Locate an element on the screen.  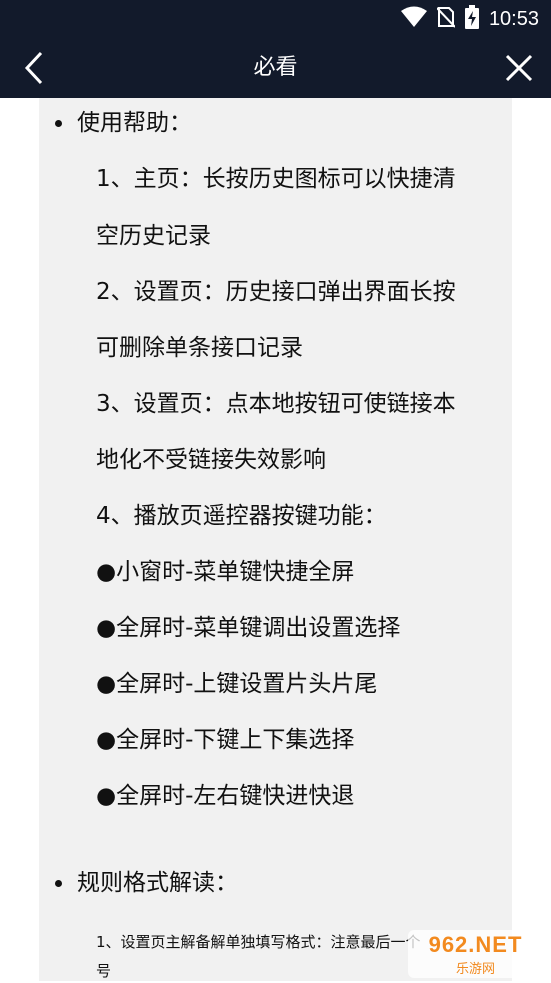
section-heading-rule-format: 规则格式解读： is located at coordinates (146, 883).